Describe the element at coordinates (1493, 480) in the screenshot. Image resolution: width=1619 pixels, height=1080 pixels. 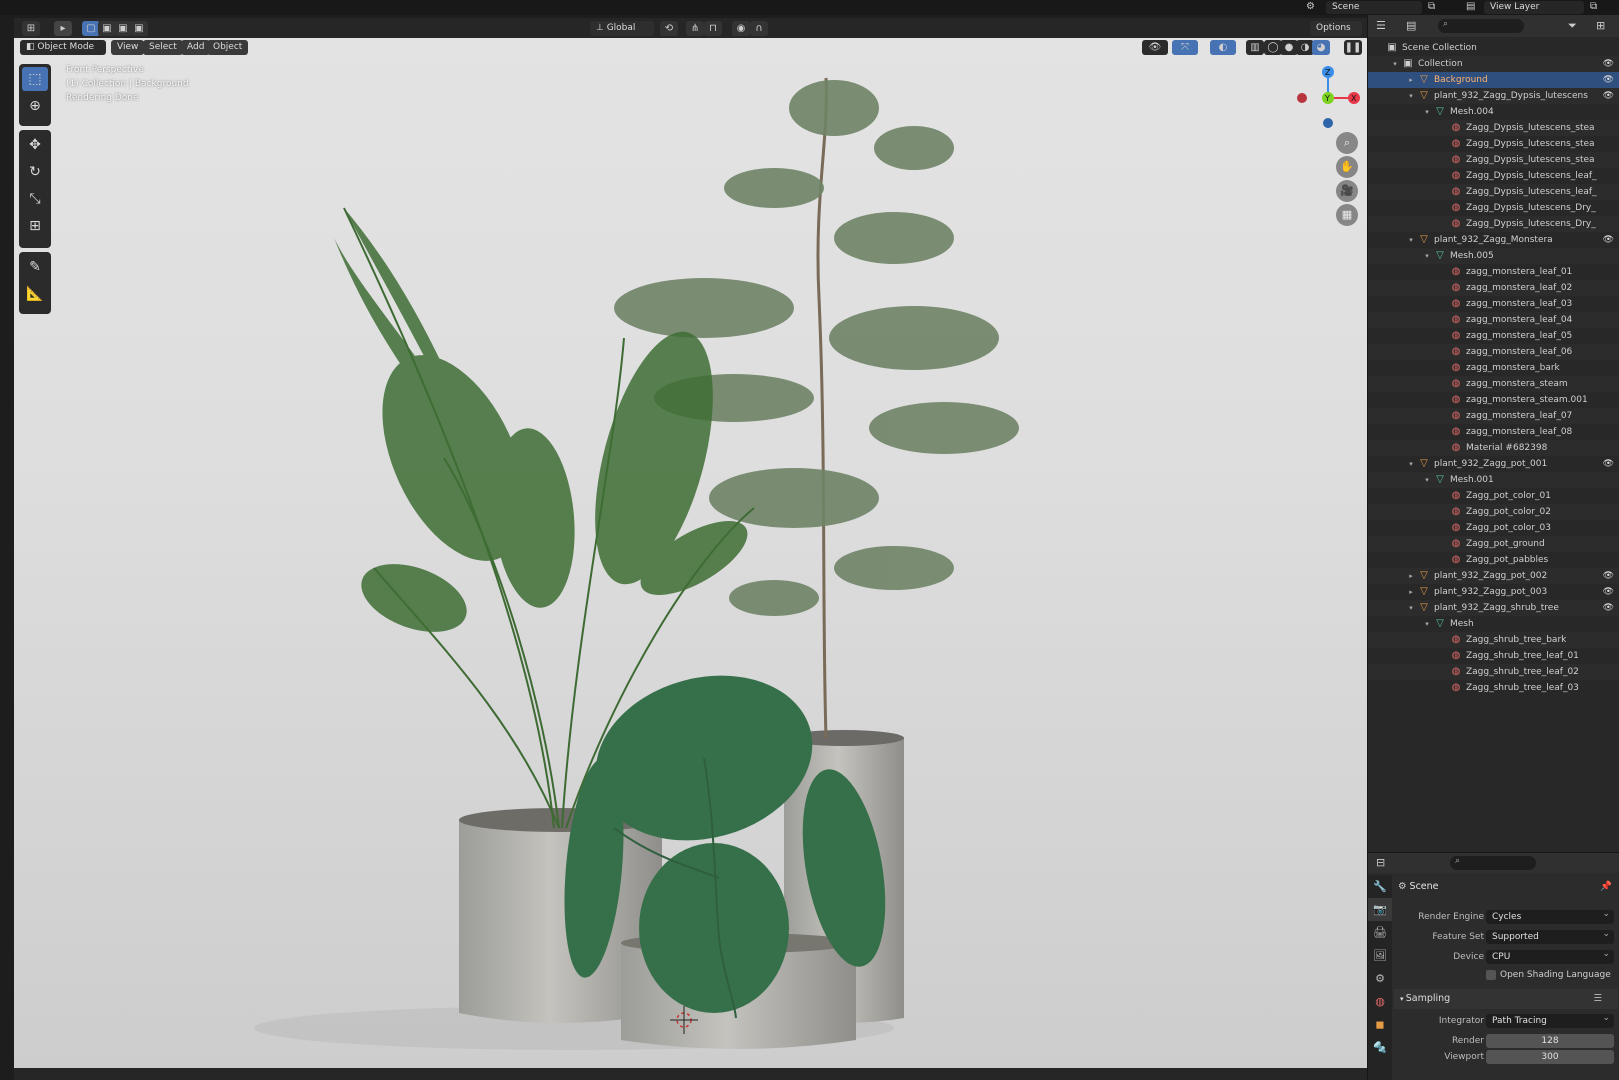
I see `outliner-row: ▾ ▽ Mesh.001` at that location.